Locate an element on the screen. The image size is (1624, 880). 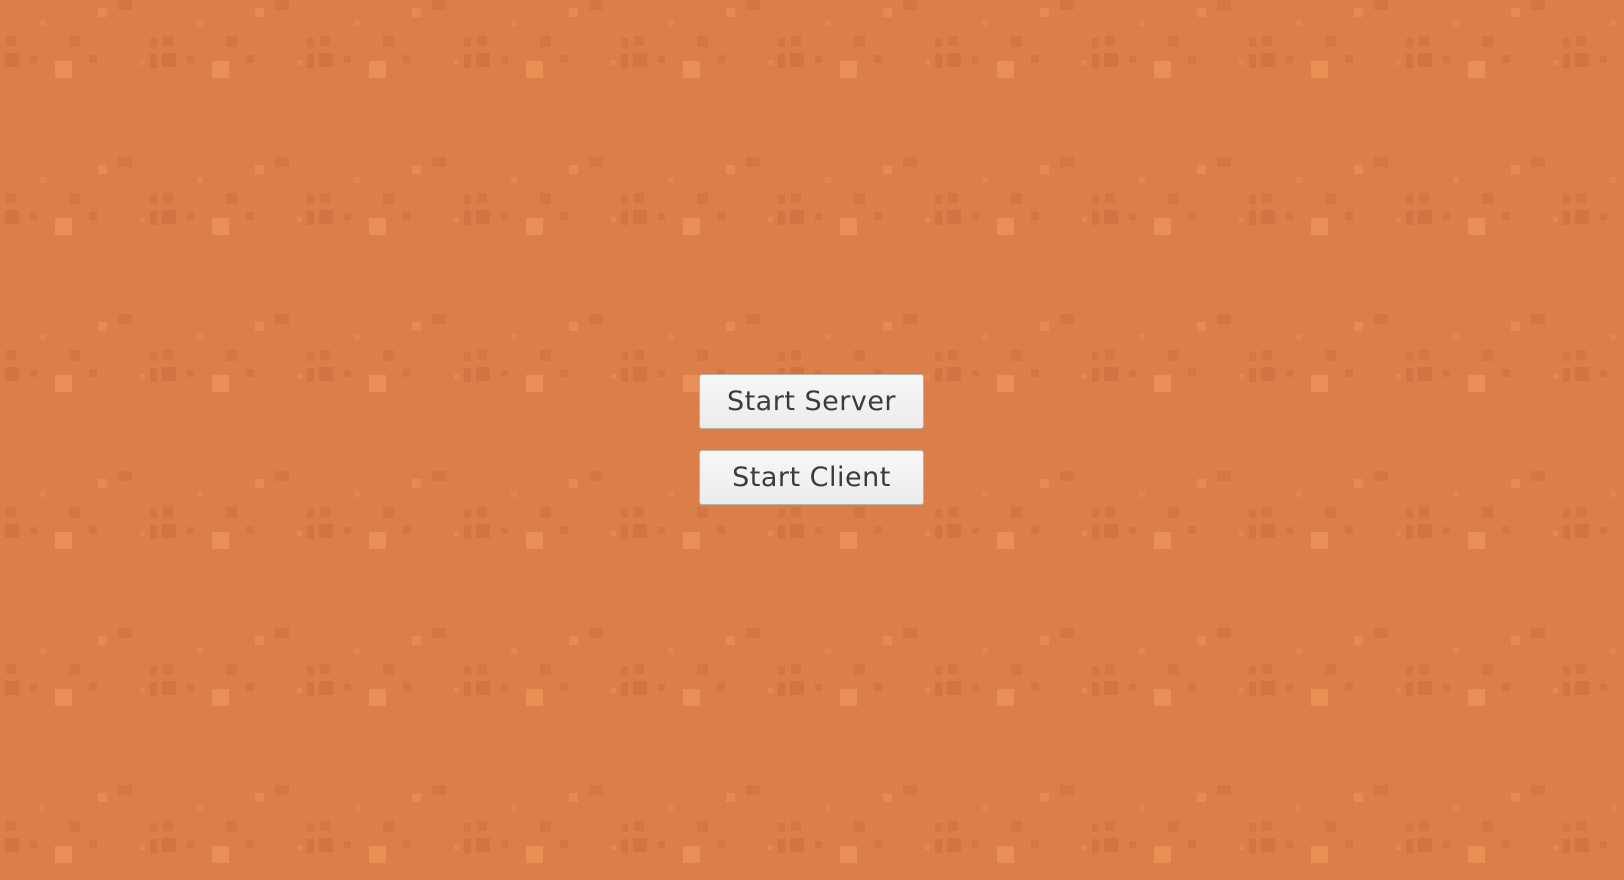
main-menu: Start Server Start Client is located at coordinates (811, 450).